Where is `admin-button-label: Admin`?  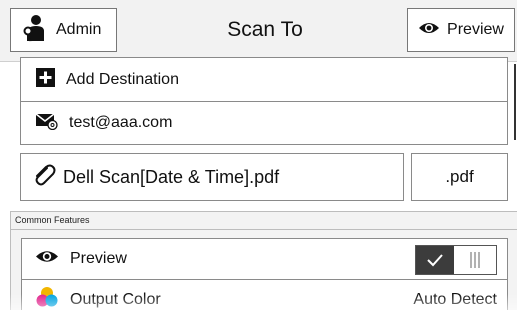
admin-button-label: Admin is located at coordinates (79, 29).